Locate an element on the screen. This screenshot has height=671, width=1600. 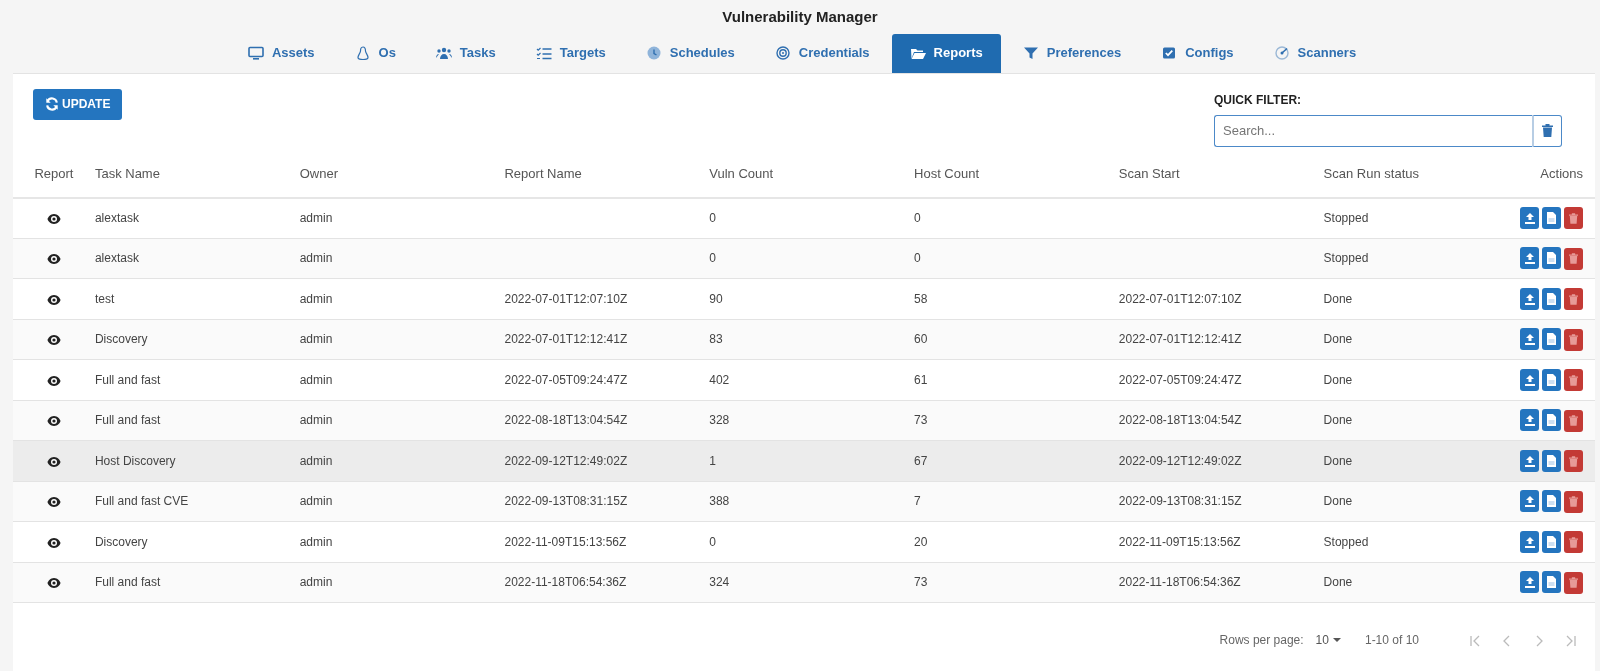
filter-icon is located at coordinates (1030, 52).